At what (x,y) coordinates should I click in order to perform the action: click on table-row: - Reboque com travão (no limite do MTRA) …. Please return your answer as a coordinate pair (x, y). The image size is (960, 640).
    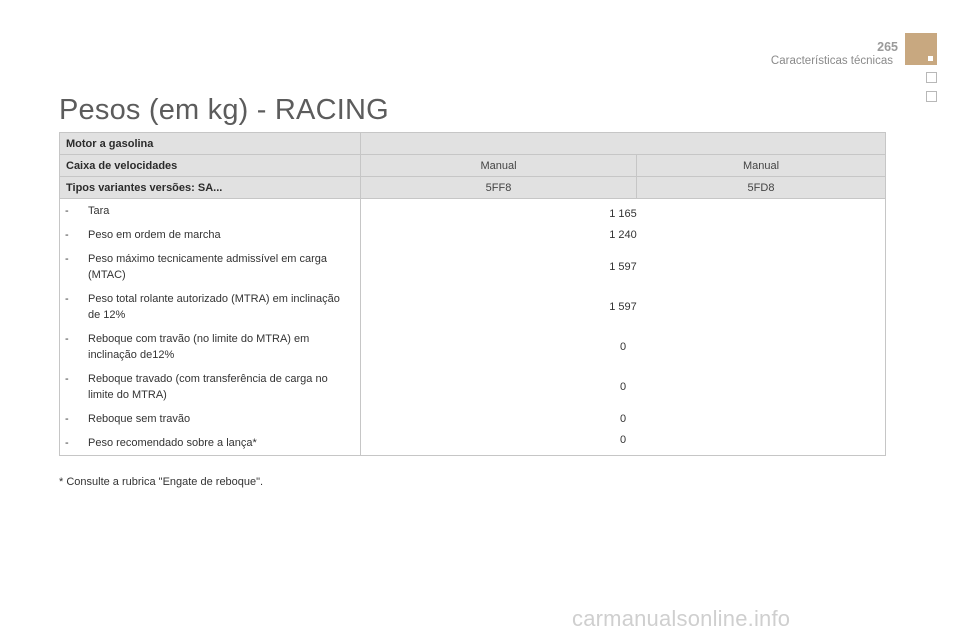
    Looking at the image, I should click on (472, 347).